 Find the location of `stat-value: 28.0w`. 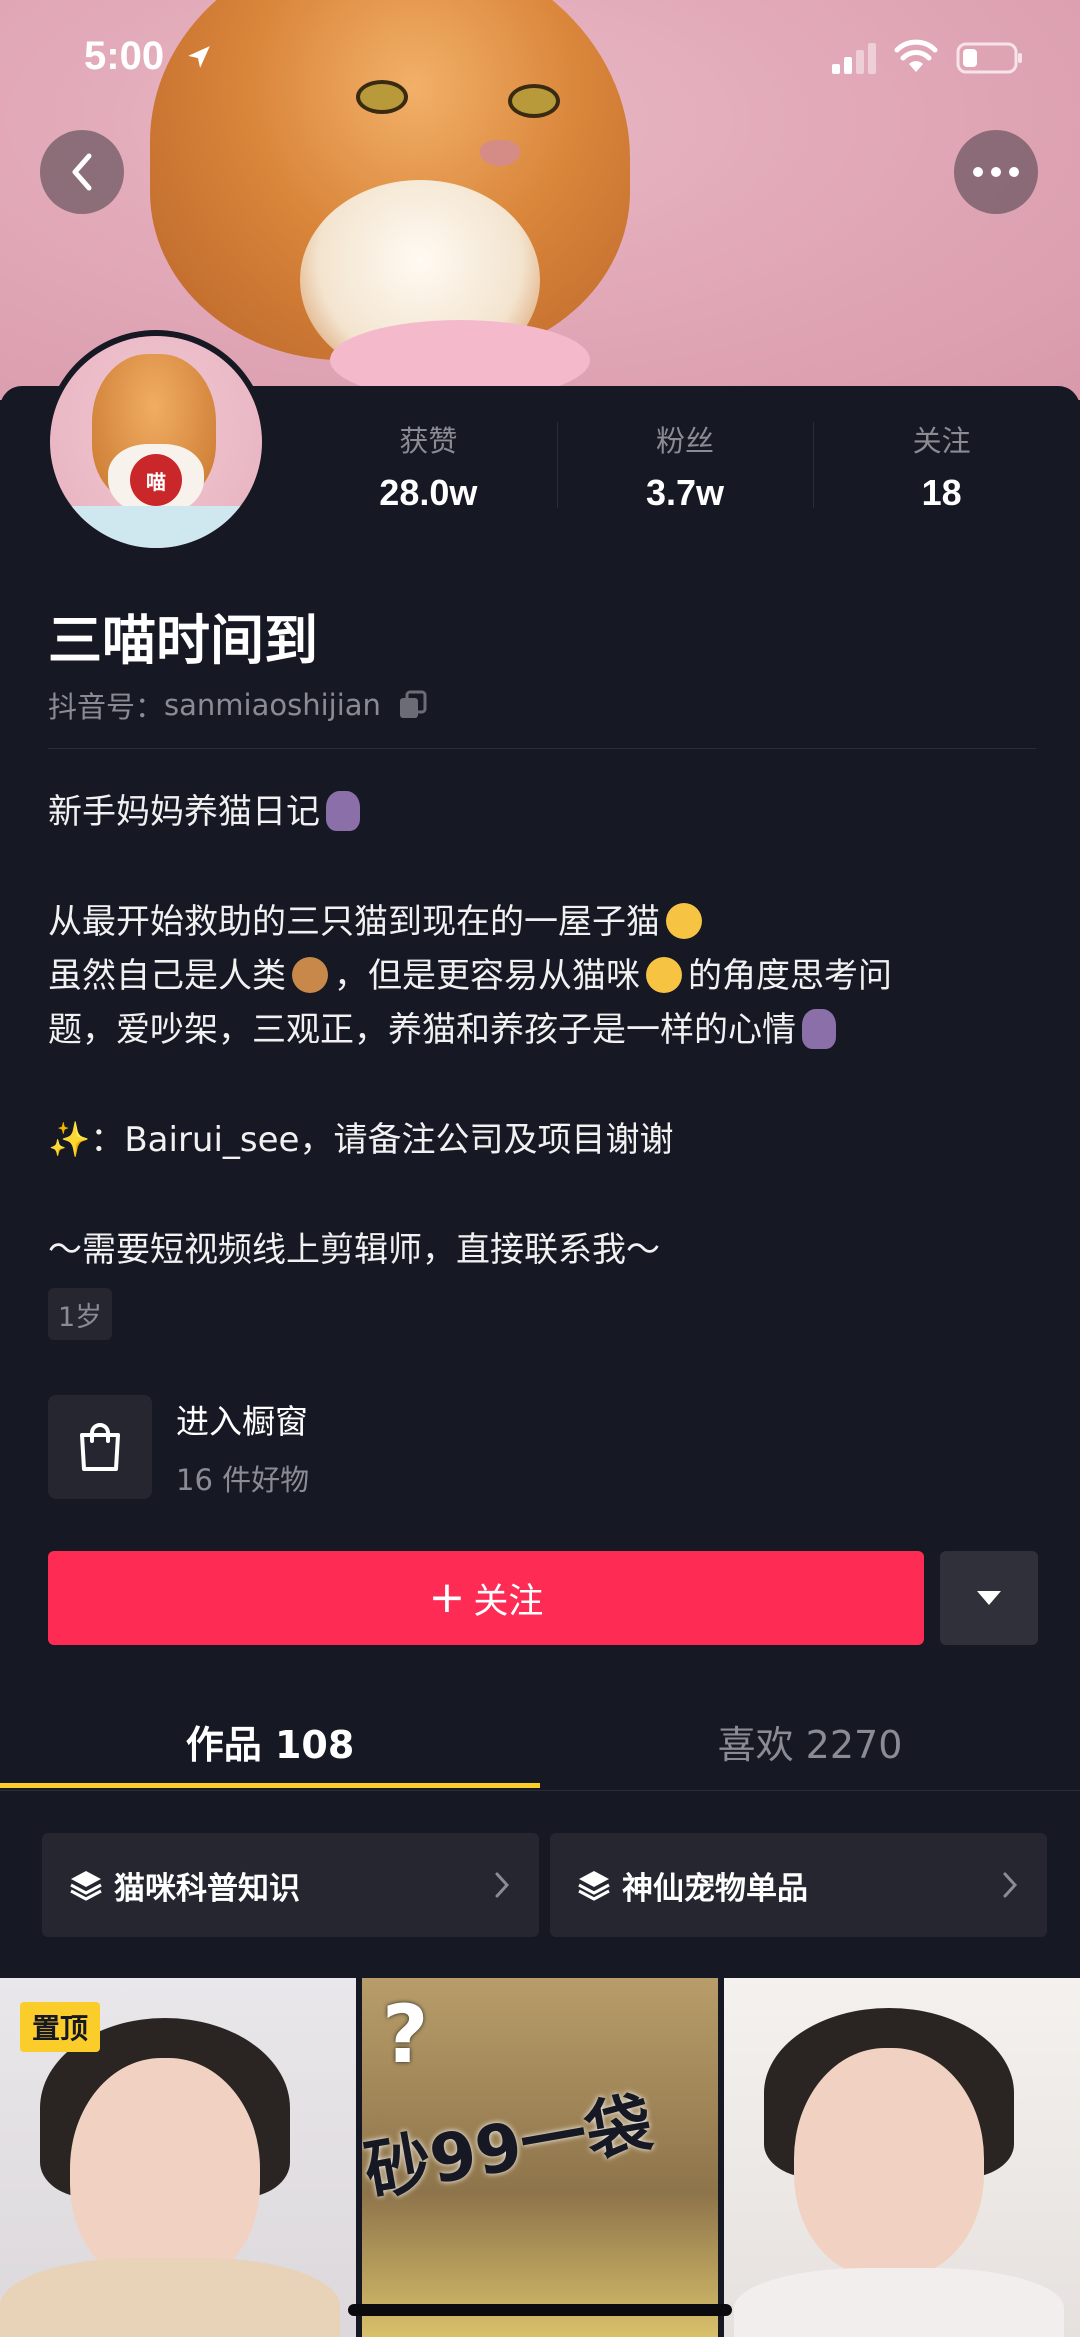

stat-value: 28.0w is located at coordinates (428, 492).